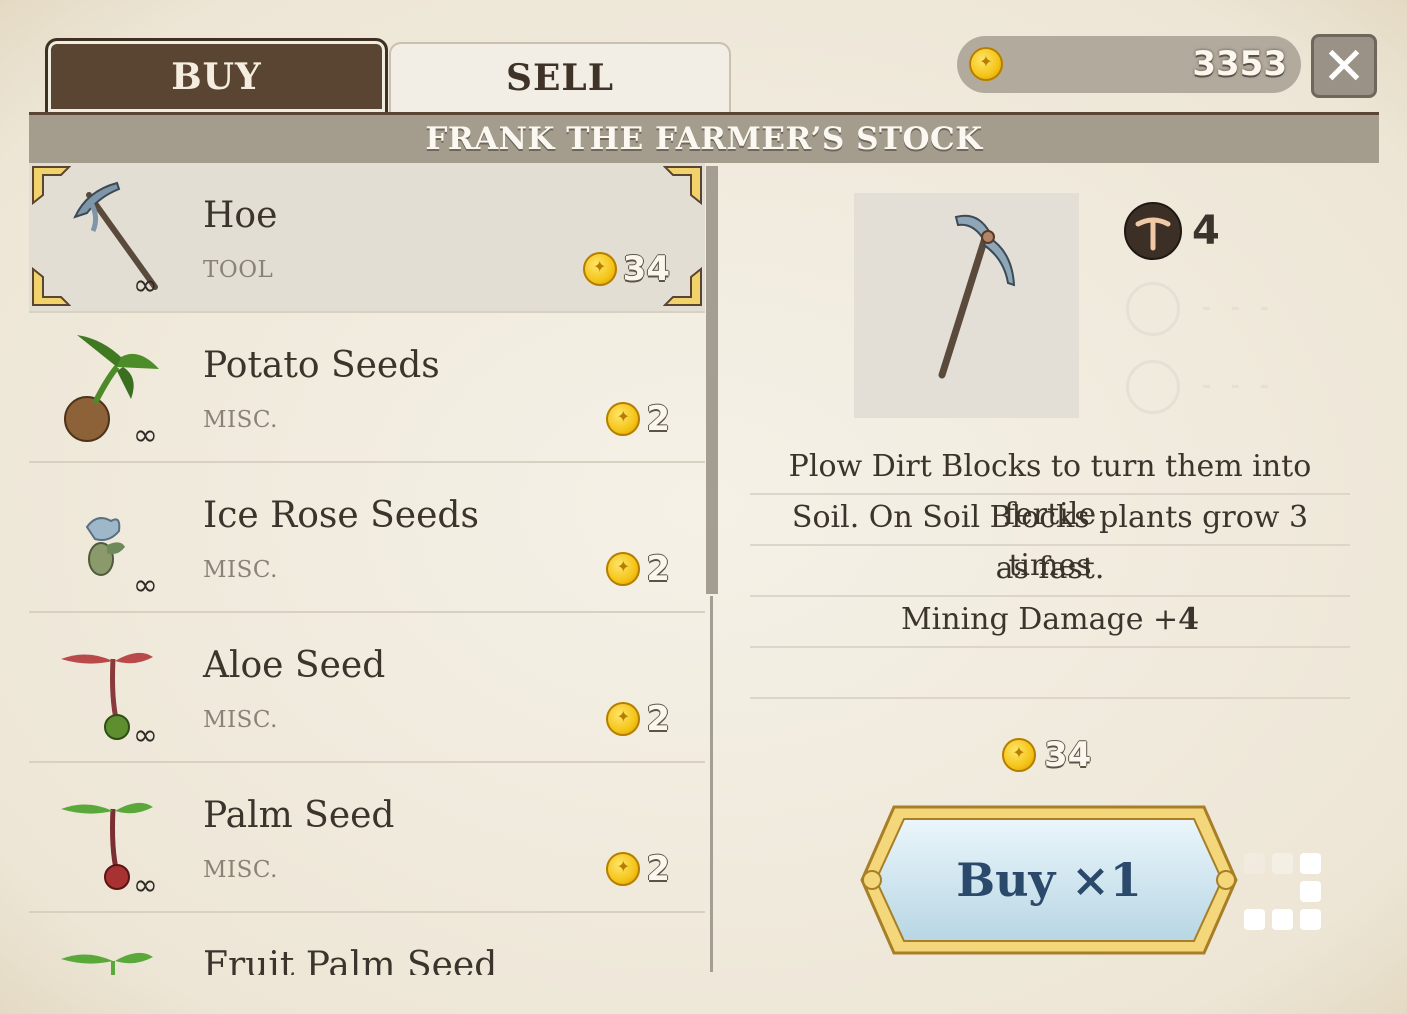 Image resolution: width=1407 pixels, height=1014 pixels. Describe the element at coordinates (711, 784) in the screenshot. I see `panel-divider` at that location.